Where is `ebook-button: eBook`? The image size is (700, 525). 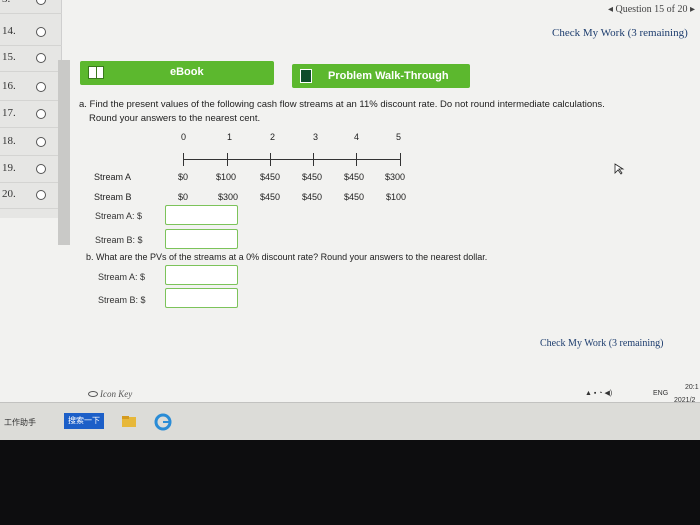 ebook-button: eBook is located at coordinates (177, 73).